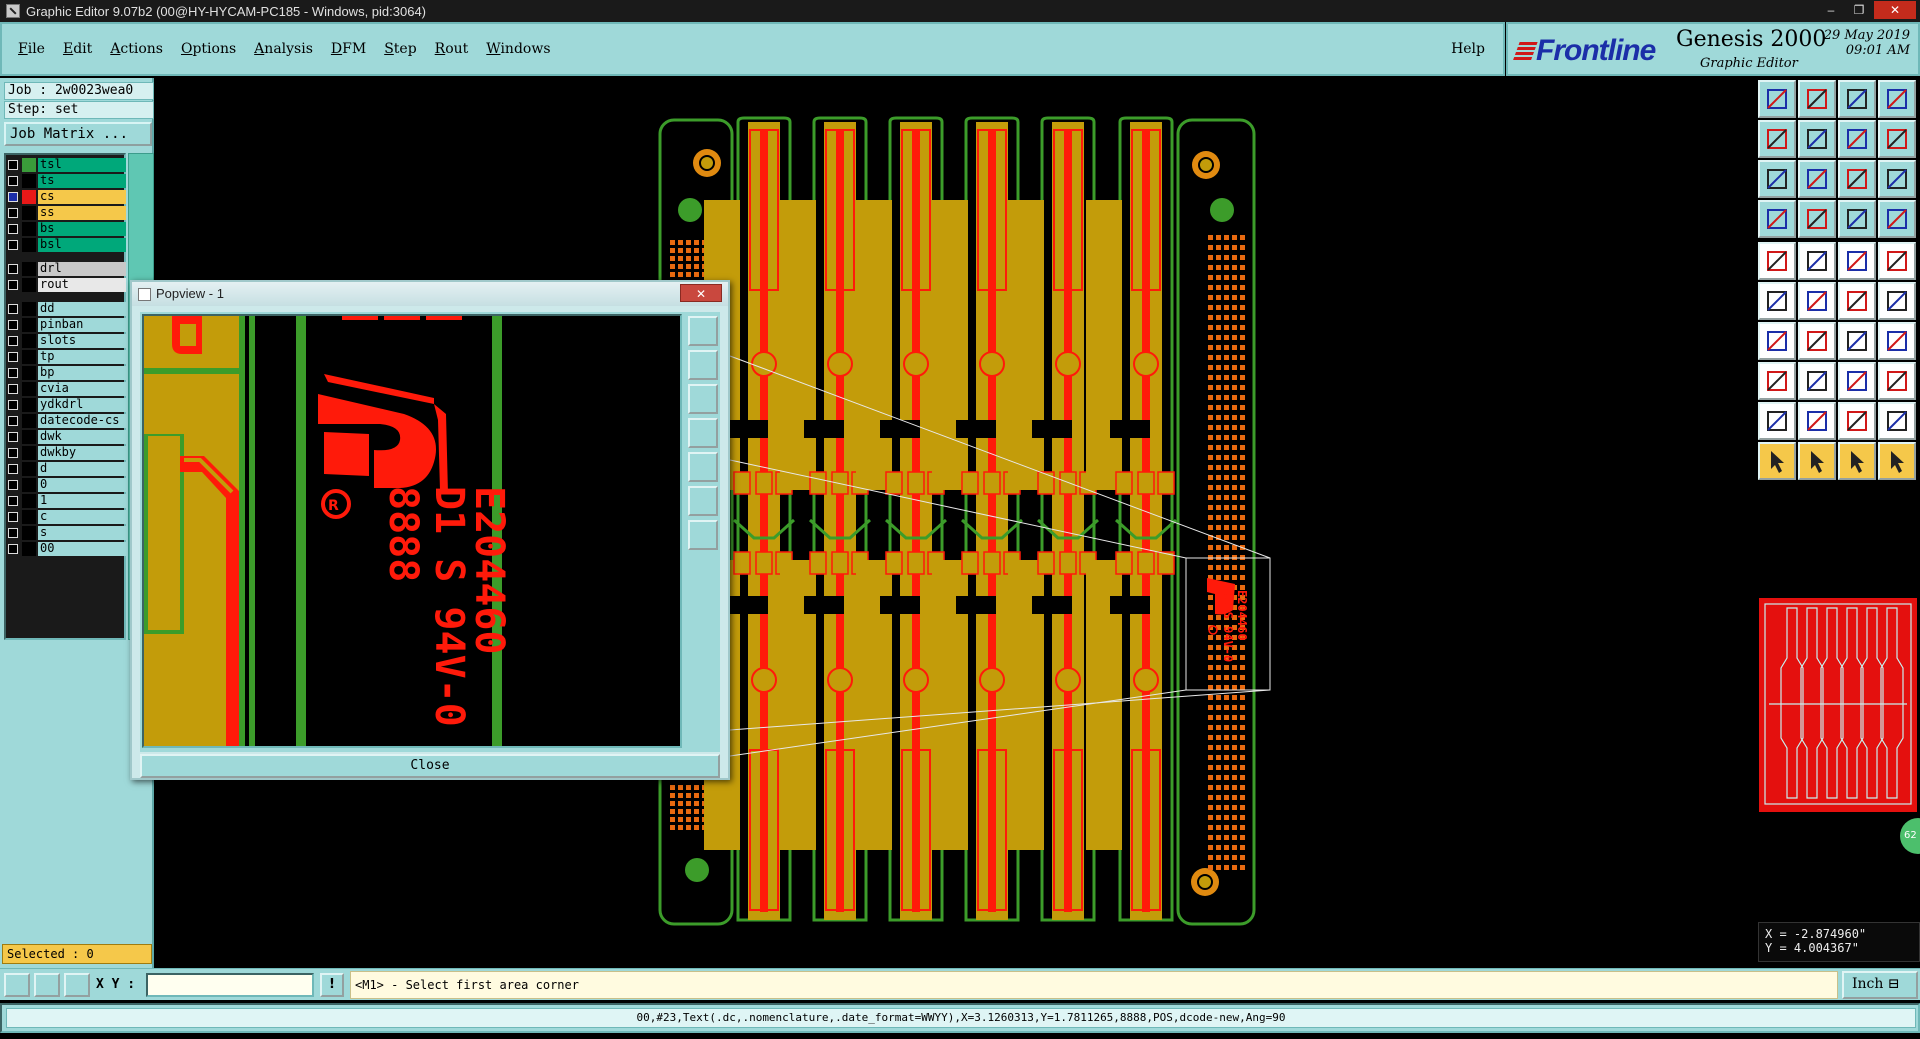  Describe the element at coordinates (452, 49) in the screenshot. I see `menu-rout: Rout` at that location.